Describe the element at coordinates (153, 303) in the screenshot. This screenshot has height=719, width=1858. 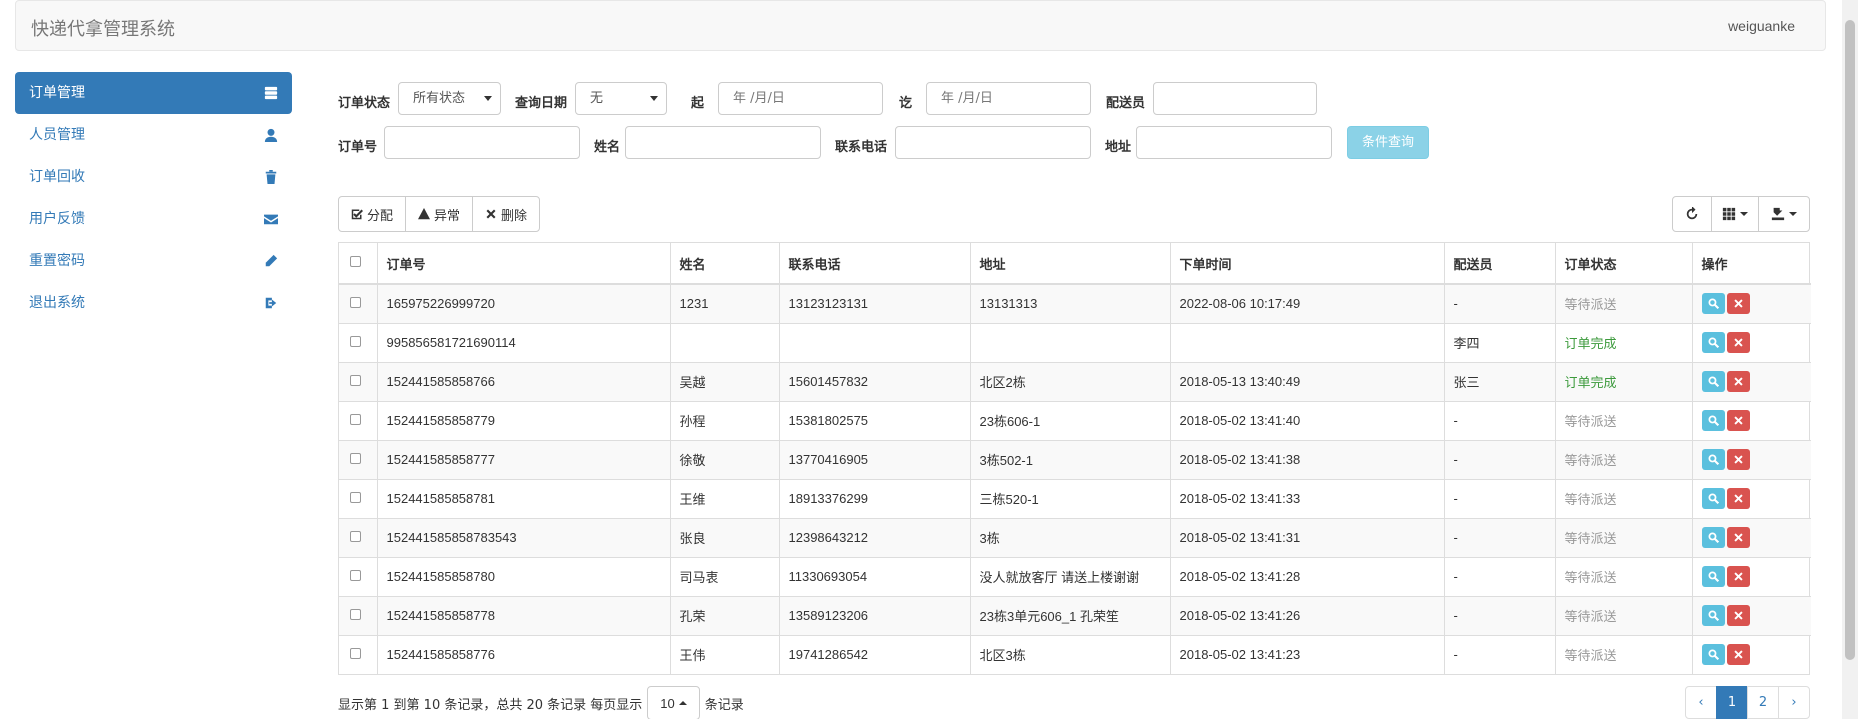
I see `sidebar-item-logout: 退出系统` at that location.